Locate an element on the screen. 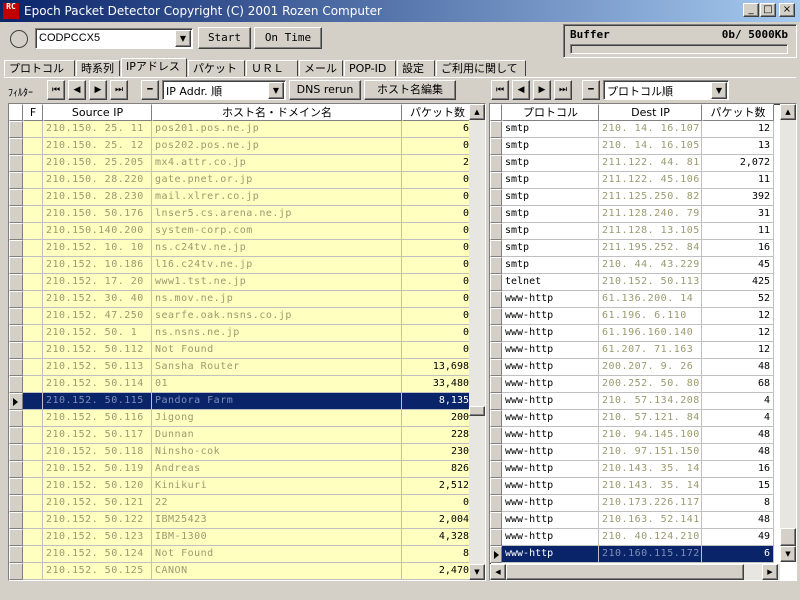 The height and width of the screenshot is (600, 800). tab-1: 時系列 is located at coordinates (98, 68).